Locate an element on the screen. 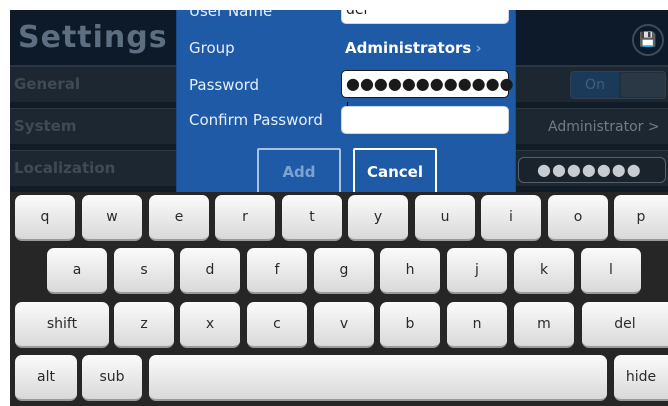 The height and width of the screenshot is (406, 668). key-i: i is located at coordinates (511, 218).